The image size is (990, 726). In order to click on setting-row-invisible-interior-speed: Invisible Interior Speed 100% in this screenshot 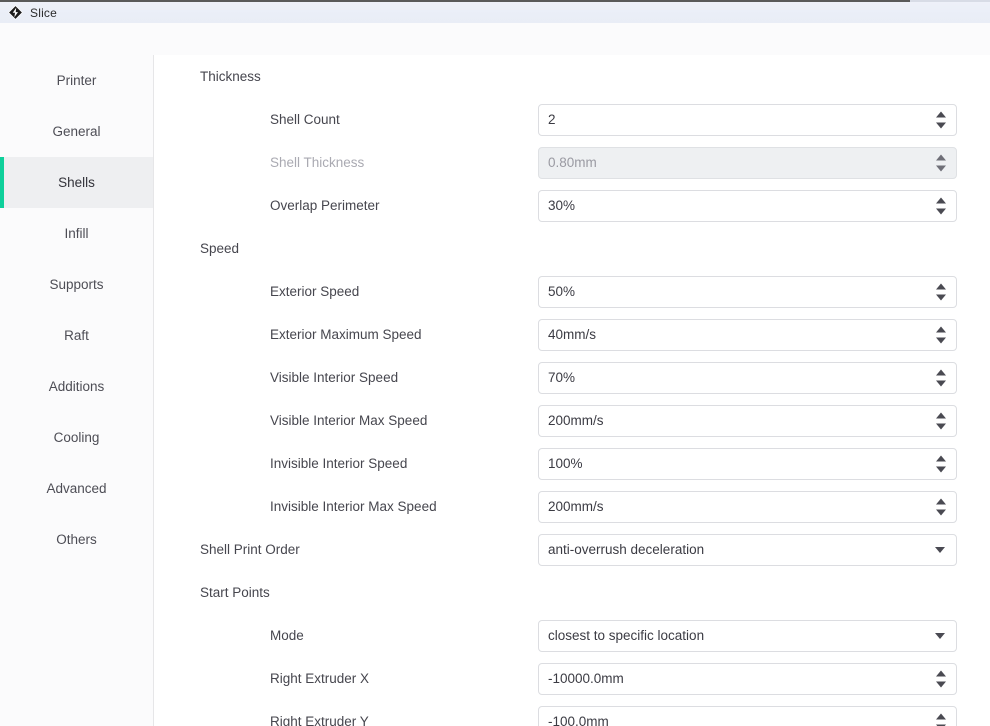, I will do `click(572, 463)`.